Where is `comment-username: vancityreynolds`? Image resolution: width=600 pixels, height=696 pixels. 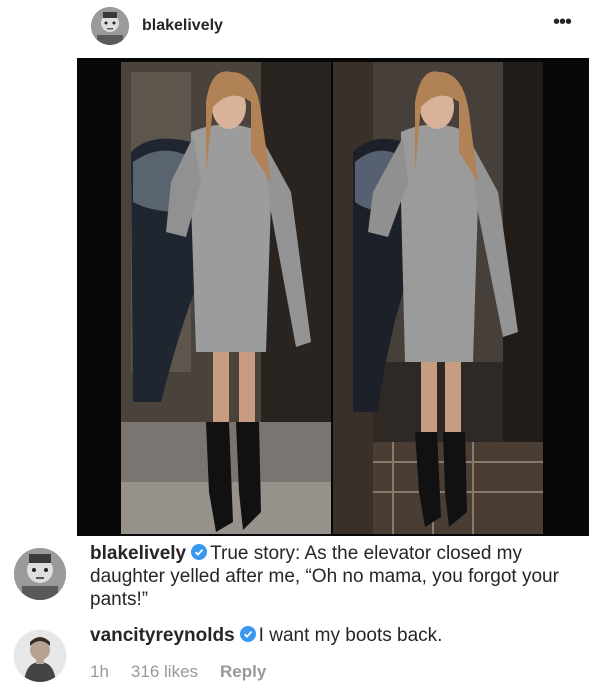
comment-username: vancityreynolds is located at coordinates (162, 635).